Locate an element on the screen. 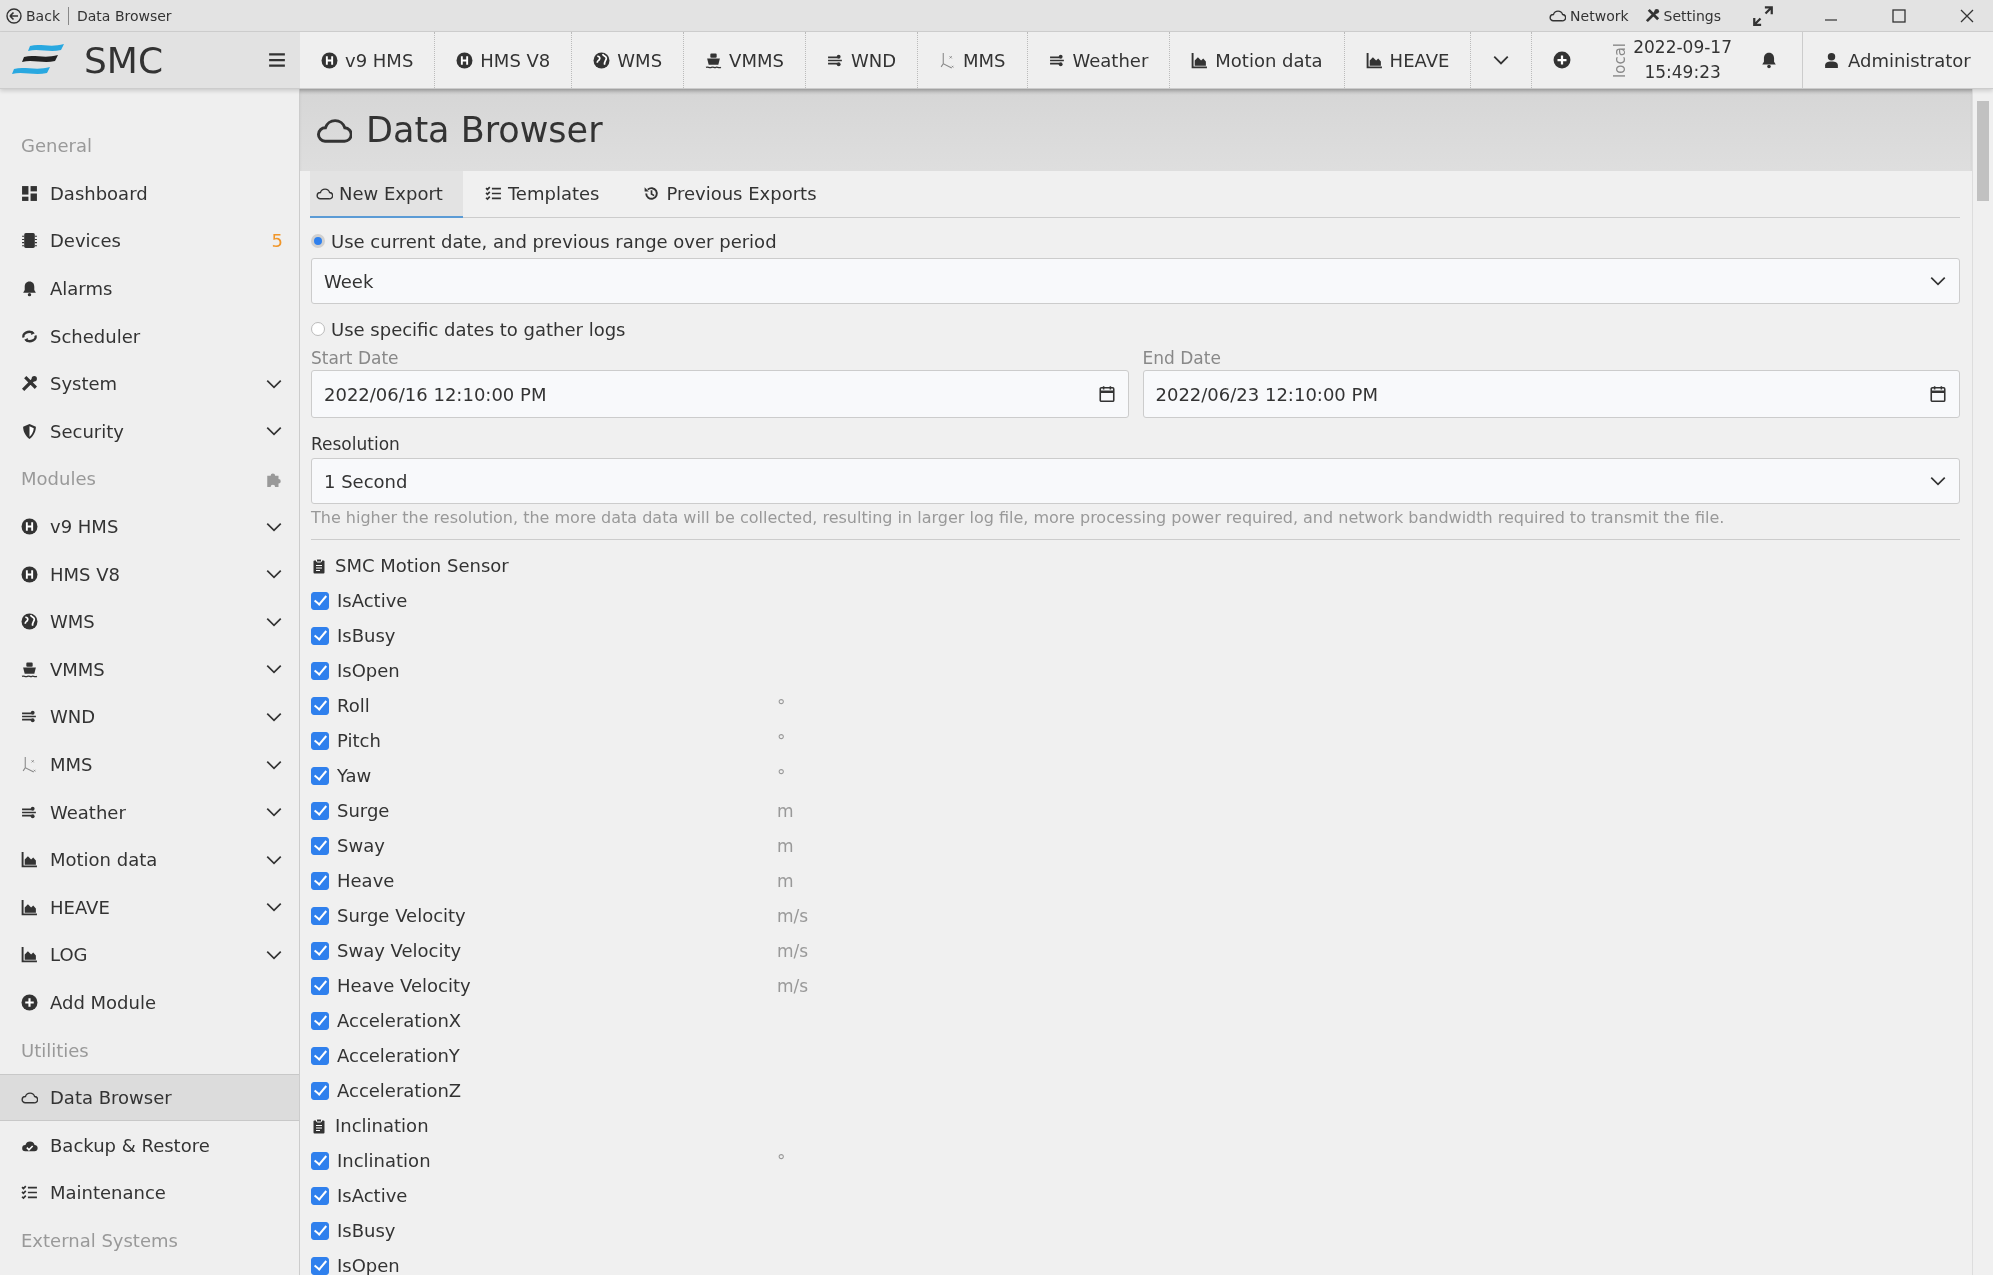 The image size is (1993, 1275). field-name: IsOpen is located at coordinates (368, 670).